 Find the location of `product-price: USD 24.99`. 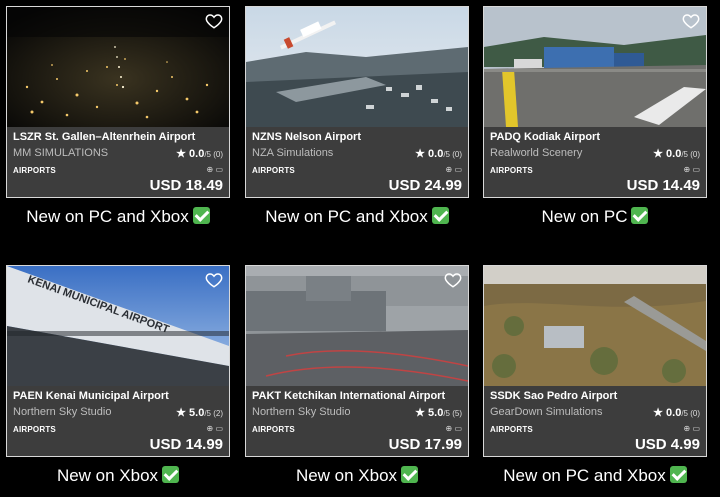

product-price: USD 24.99 is located at coordinates (425, 185).